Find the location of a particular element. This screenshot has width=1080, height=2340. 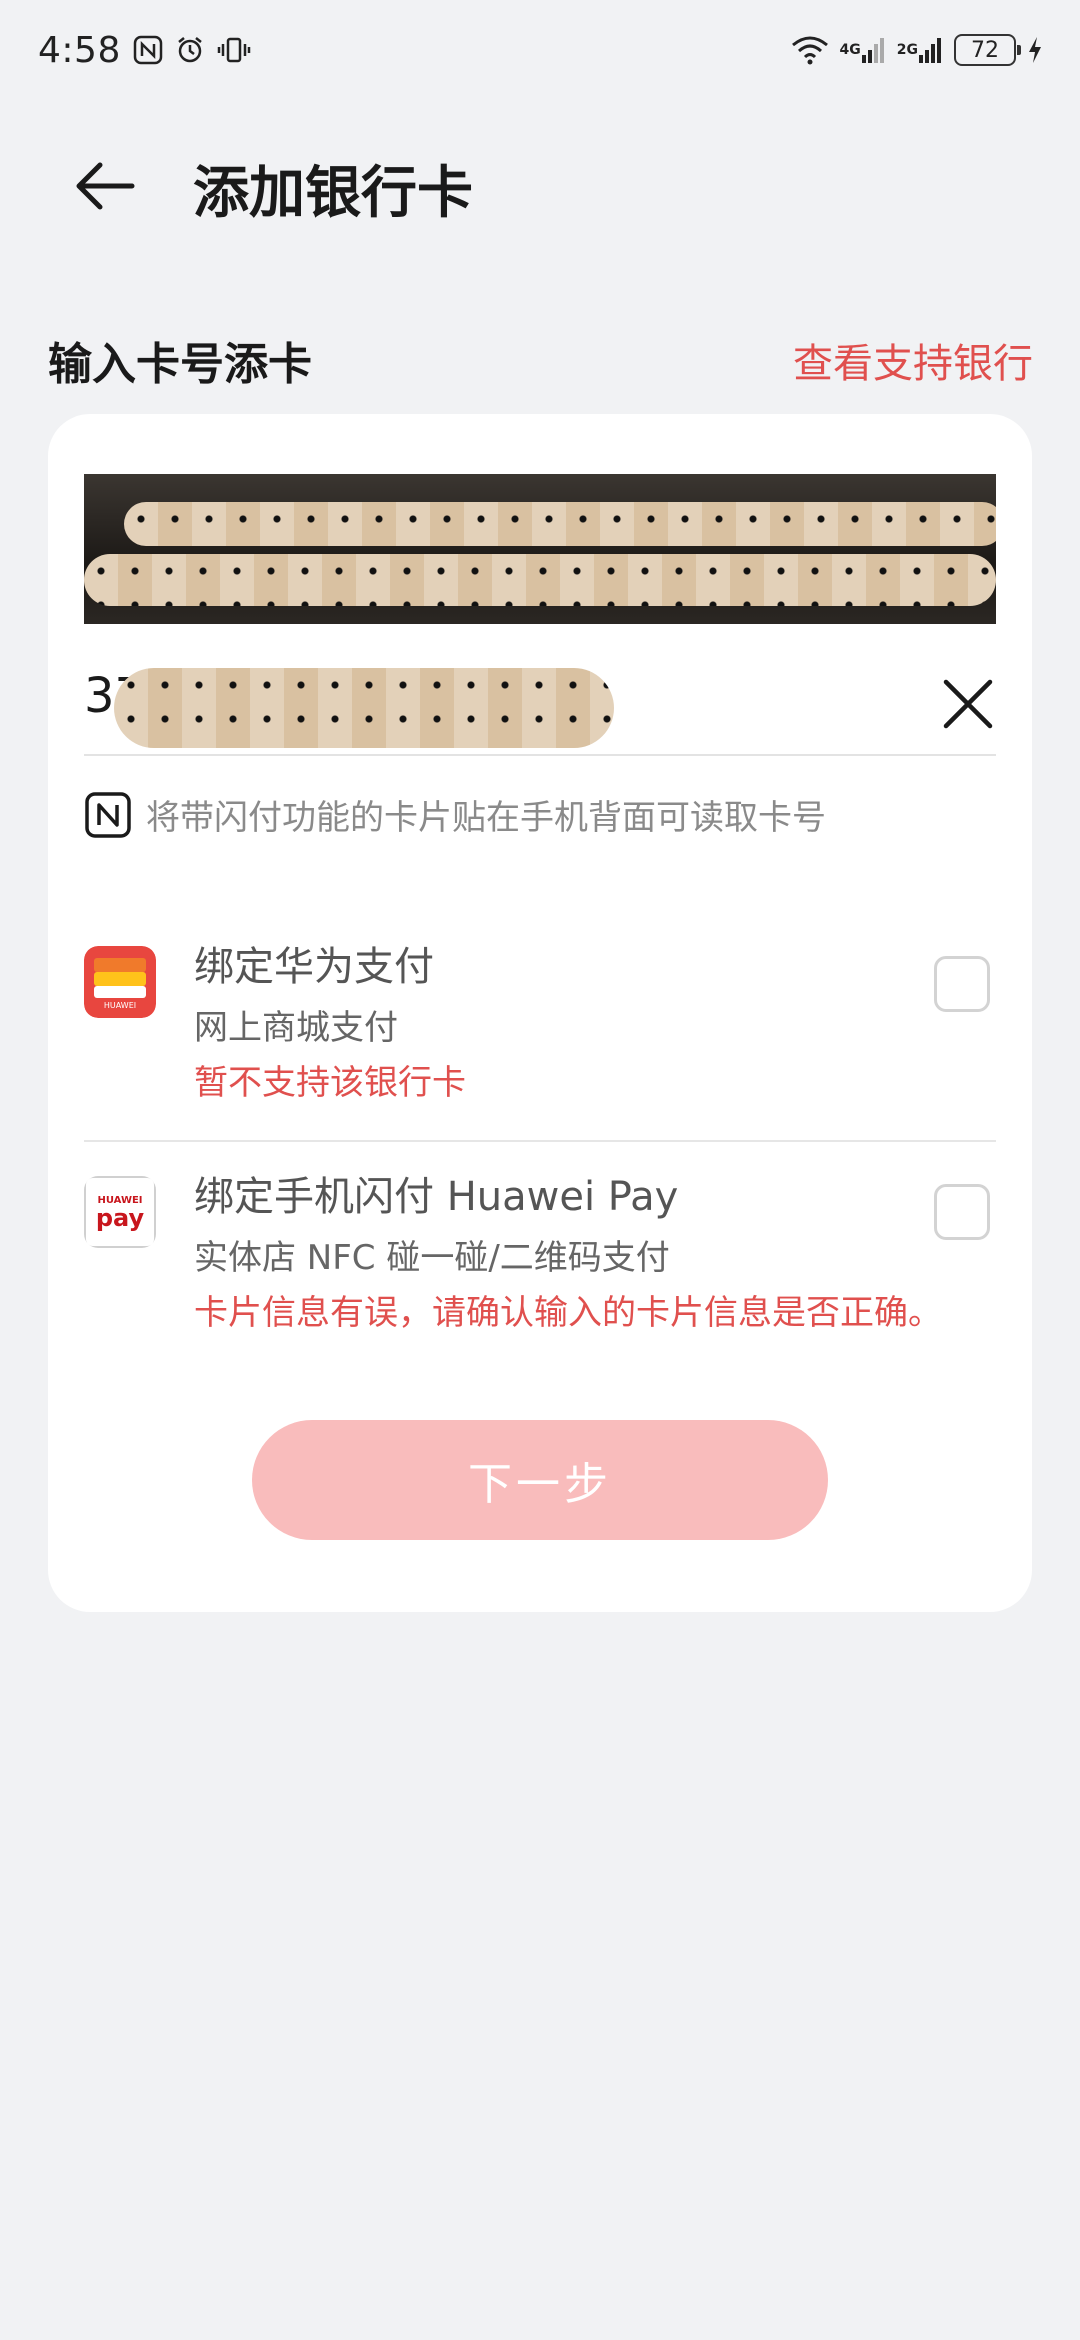

network-label-1: 4G is located at coordinates (850, 50).